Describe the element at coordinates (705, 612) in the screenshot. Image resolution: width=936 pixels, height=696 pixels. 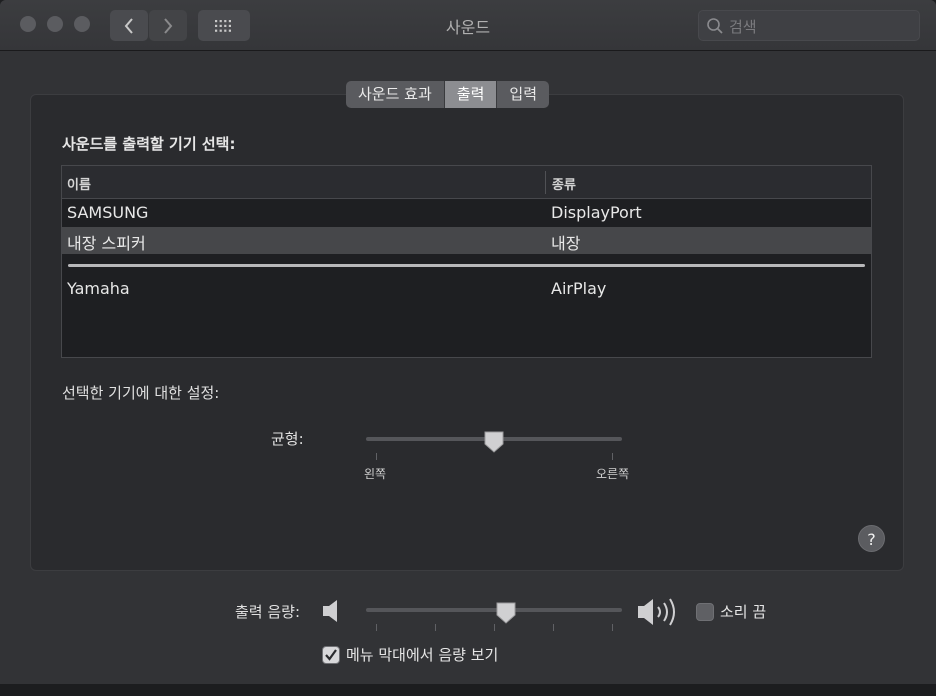
I see `mute-checkbox` at that location.